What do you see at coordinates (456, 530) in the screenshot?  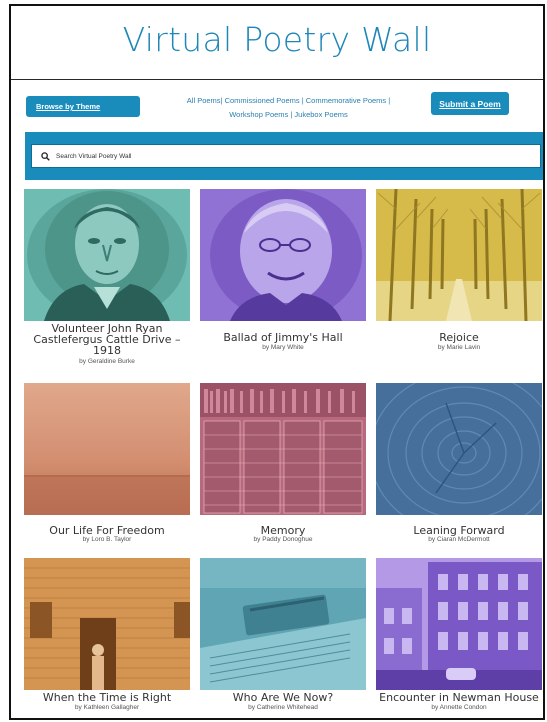 I see `poem-title: Leaning Forward` at bounding box center [456, 530].